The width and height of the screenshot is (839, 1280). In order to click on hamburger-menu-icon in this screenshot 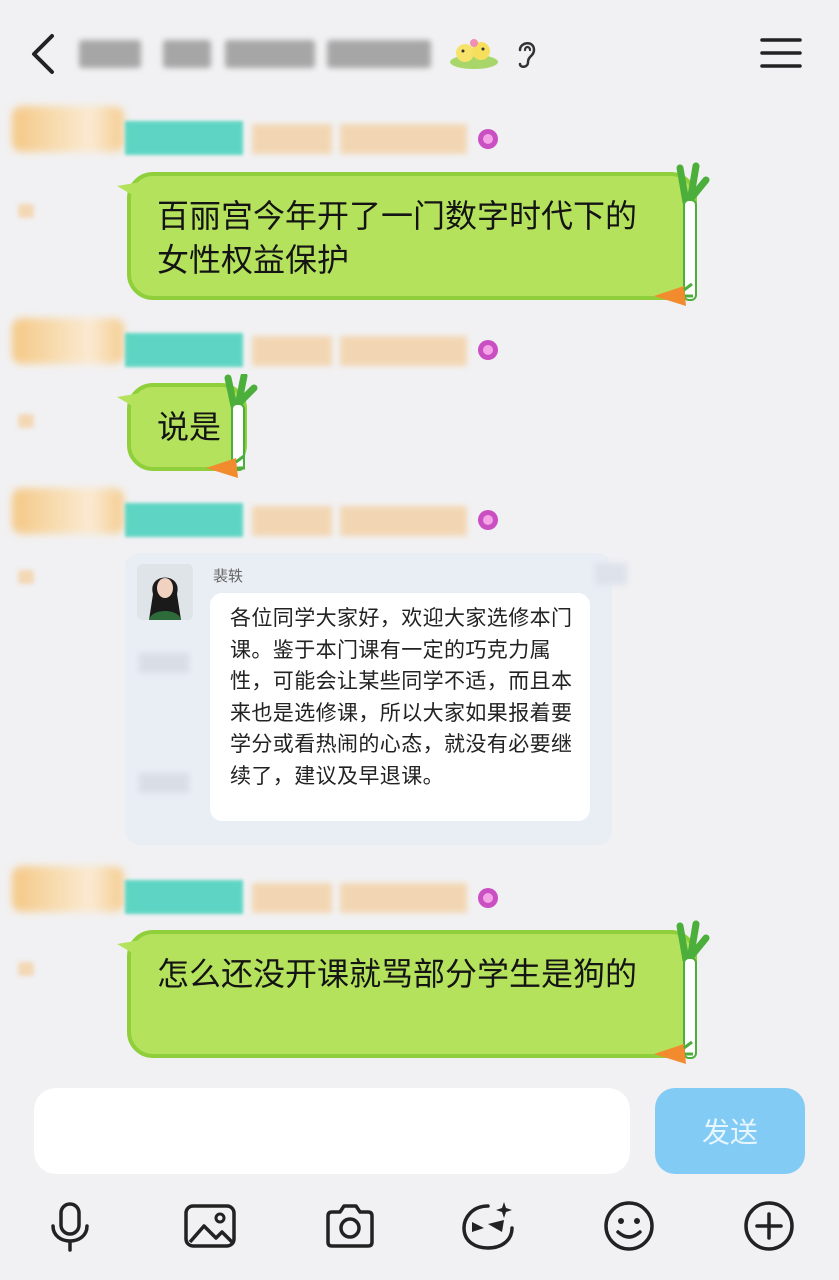, I will do `click(781, 53)`.